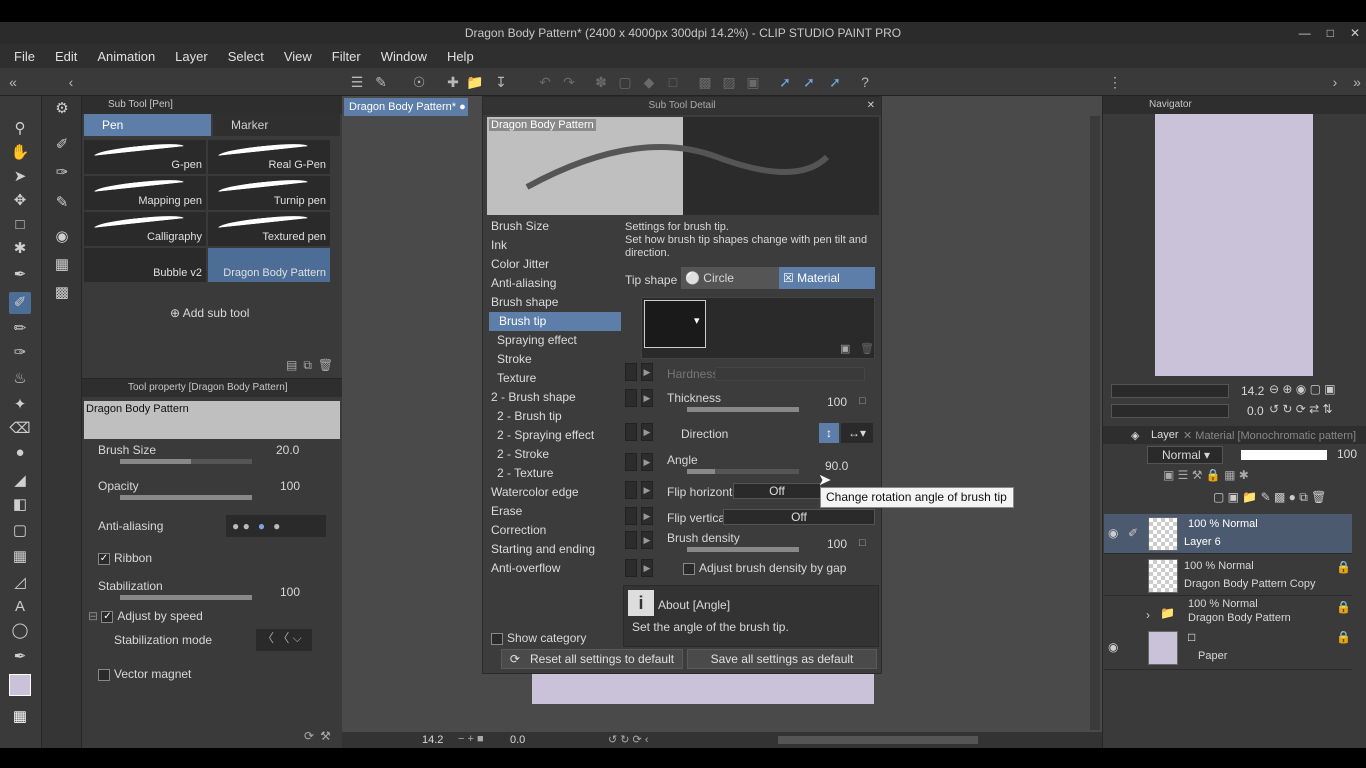 This screenshot has width=1366, height=768. I want to click on category-item: Correction, so click(554, 530).